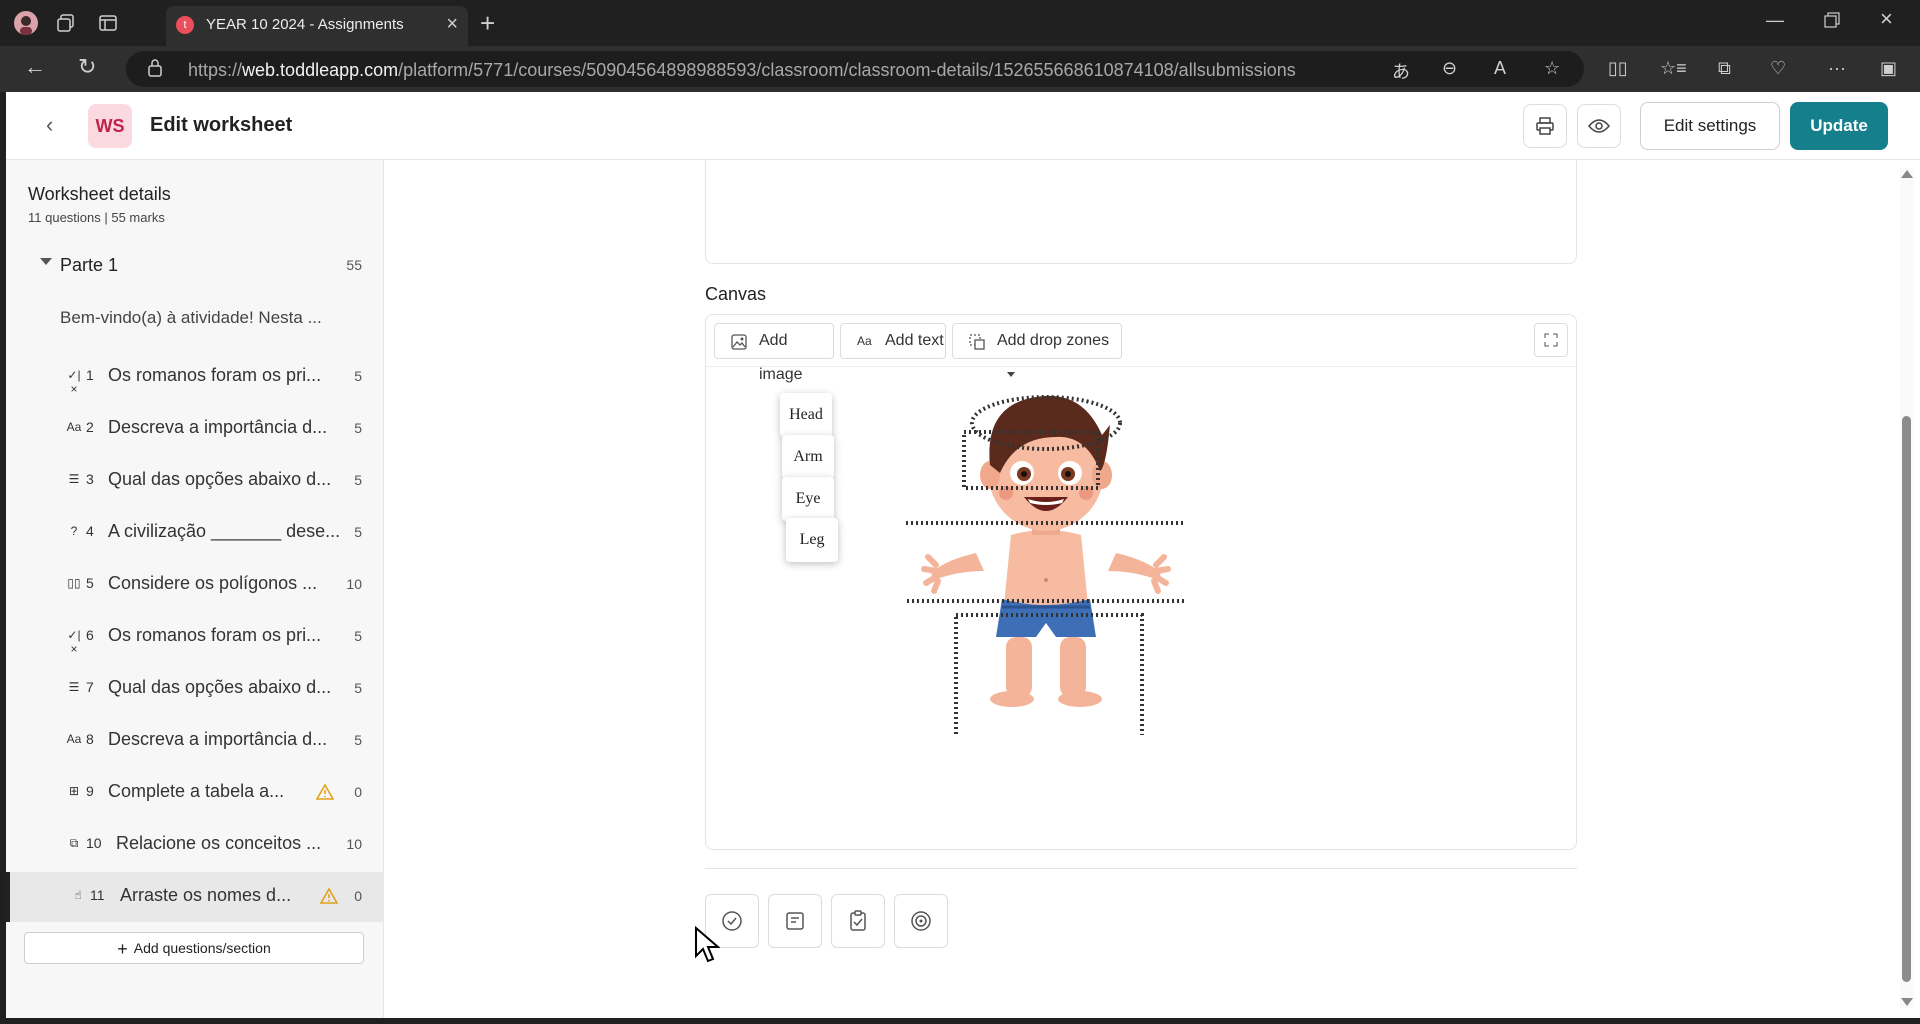  I want to click on question-row: ☰ 3 Qual das opções abaixo d... 5, so click(195, 481).